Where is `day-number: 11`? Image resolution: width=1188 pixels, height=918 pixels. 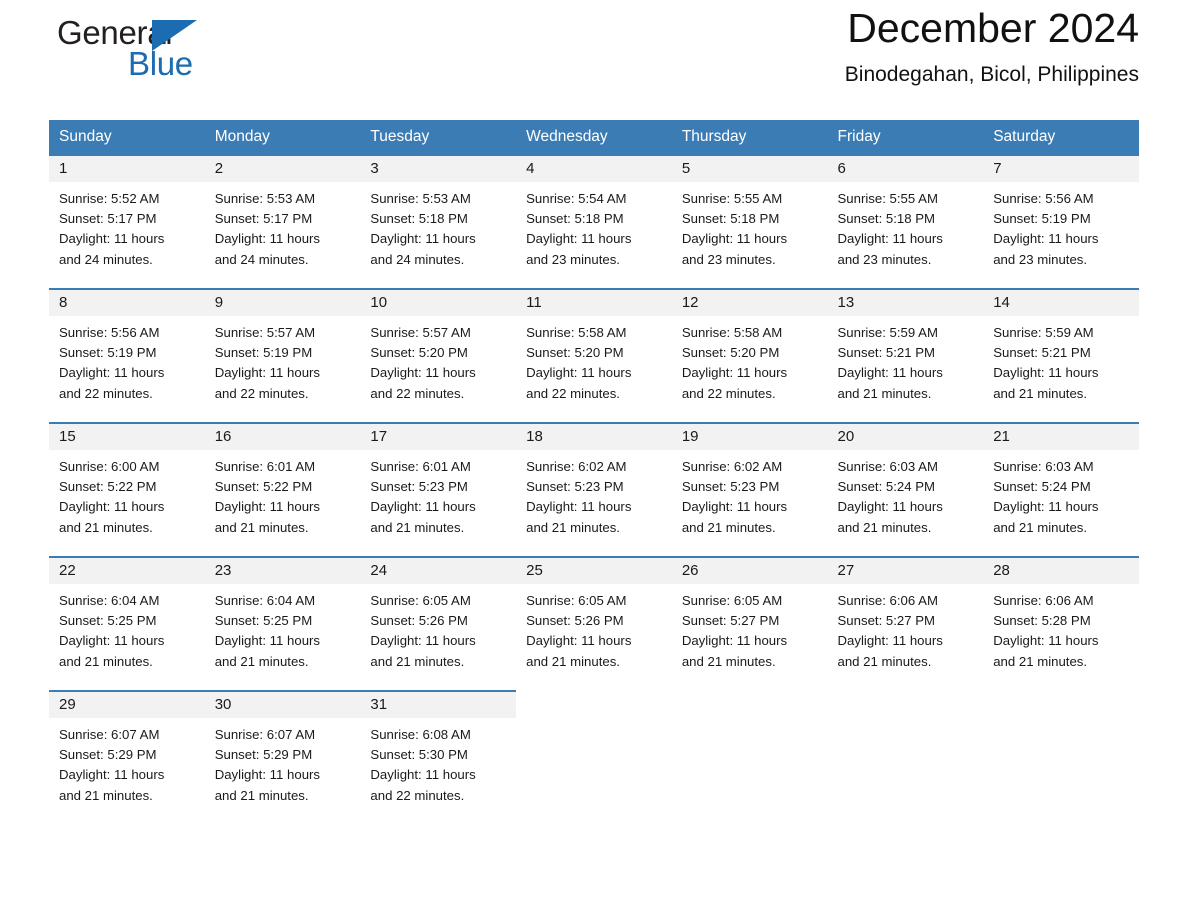
day-number: 11 is located at coordinates (594, 303).